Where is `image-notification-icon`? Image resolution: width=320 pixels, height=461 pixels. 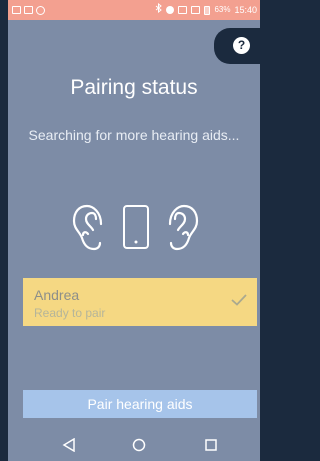
image-notification-icon is located at coordinates (28, 10).